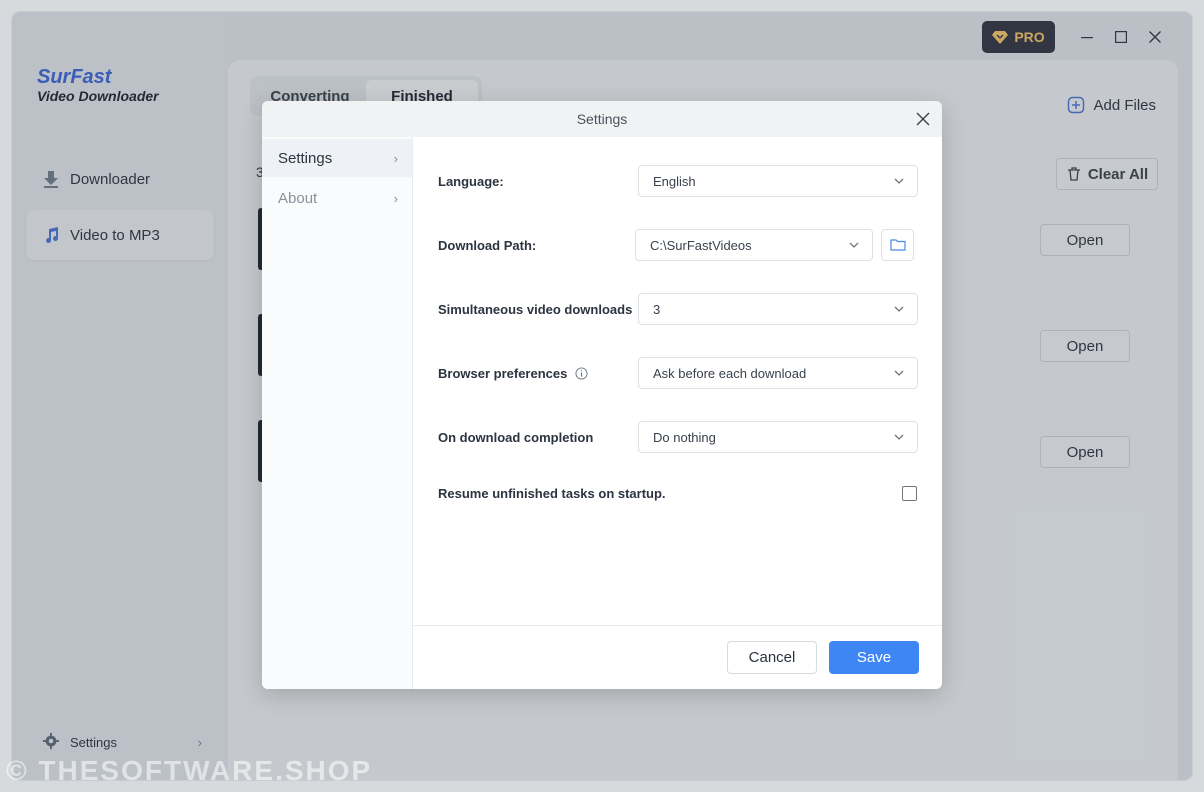 The image size is (1204, 792). I want to click on dialog-close-button, so click(923, 119).